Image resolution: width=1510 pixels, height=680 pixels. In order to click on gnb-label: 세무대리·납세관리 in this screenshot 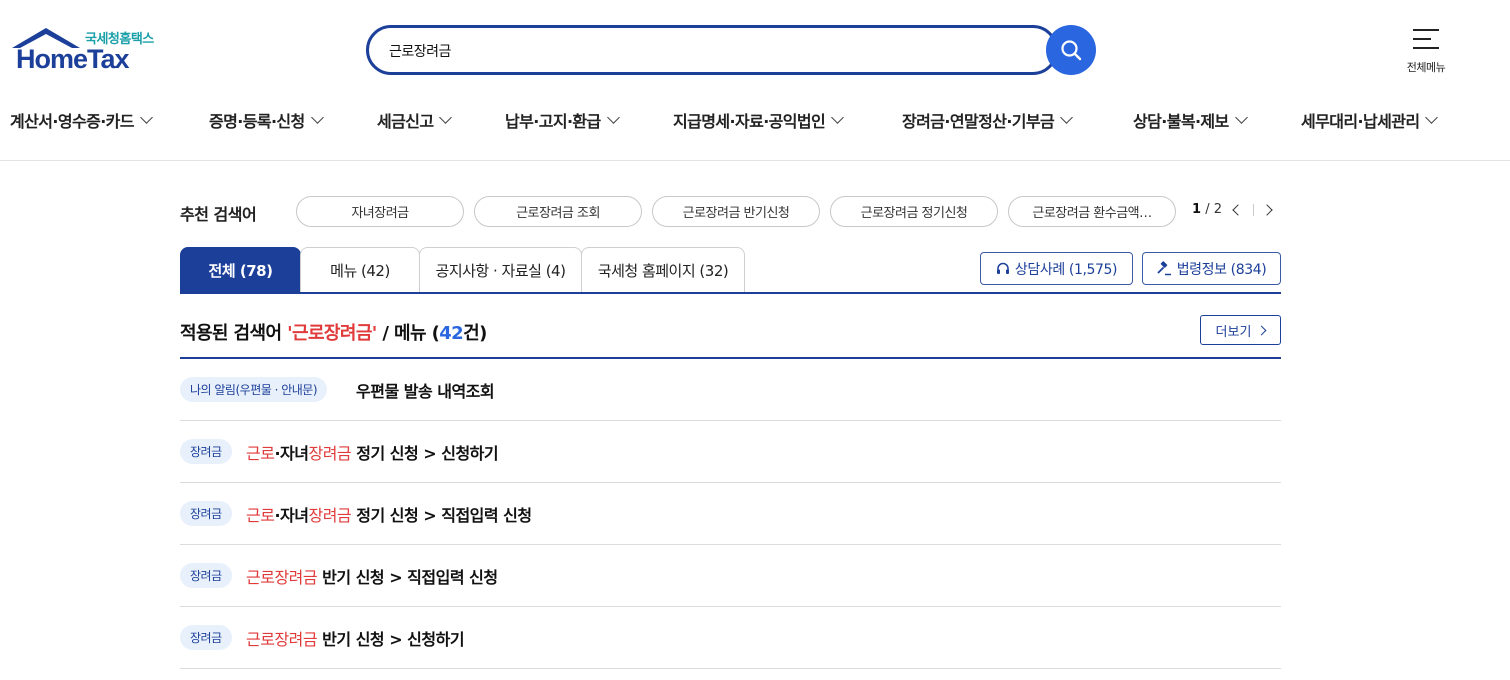, I will do `click(1360, 121)`.